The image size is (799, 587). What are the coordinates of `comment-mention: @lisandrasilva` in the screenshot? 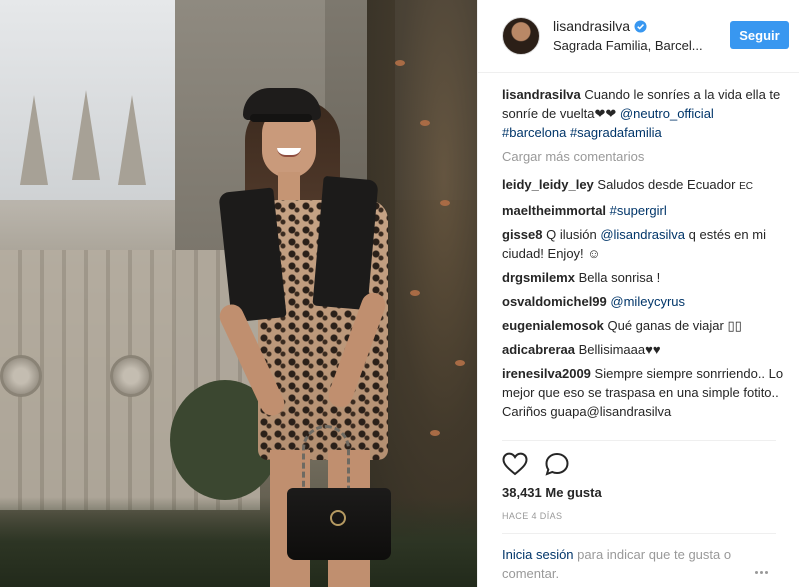 It's located at (642, 234).